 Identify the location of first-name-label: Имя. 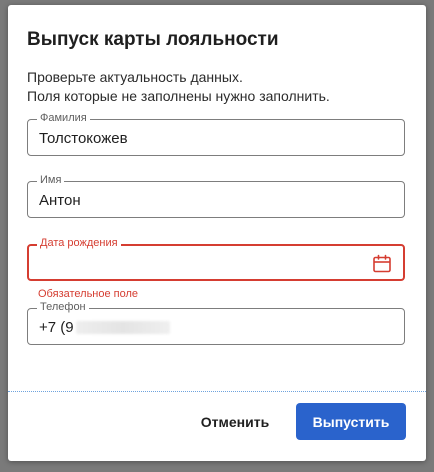
(51, 180).